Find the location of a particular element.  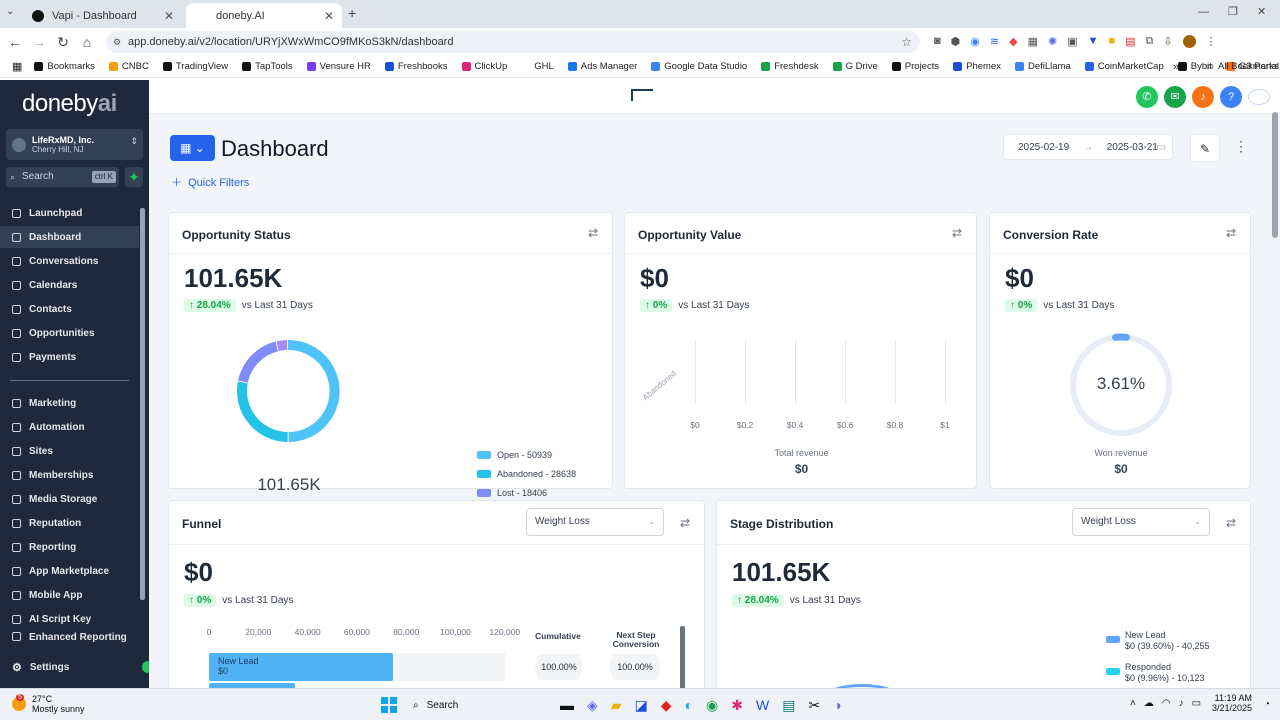

browser-menu-icon: ⋮ is located at coordinates (1211, 41).